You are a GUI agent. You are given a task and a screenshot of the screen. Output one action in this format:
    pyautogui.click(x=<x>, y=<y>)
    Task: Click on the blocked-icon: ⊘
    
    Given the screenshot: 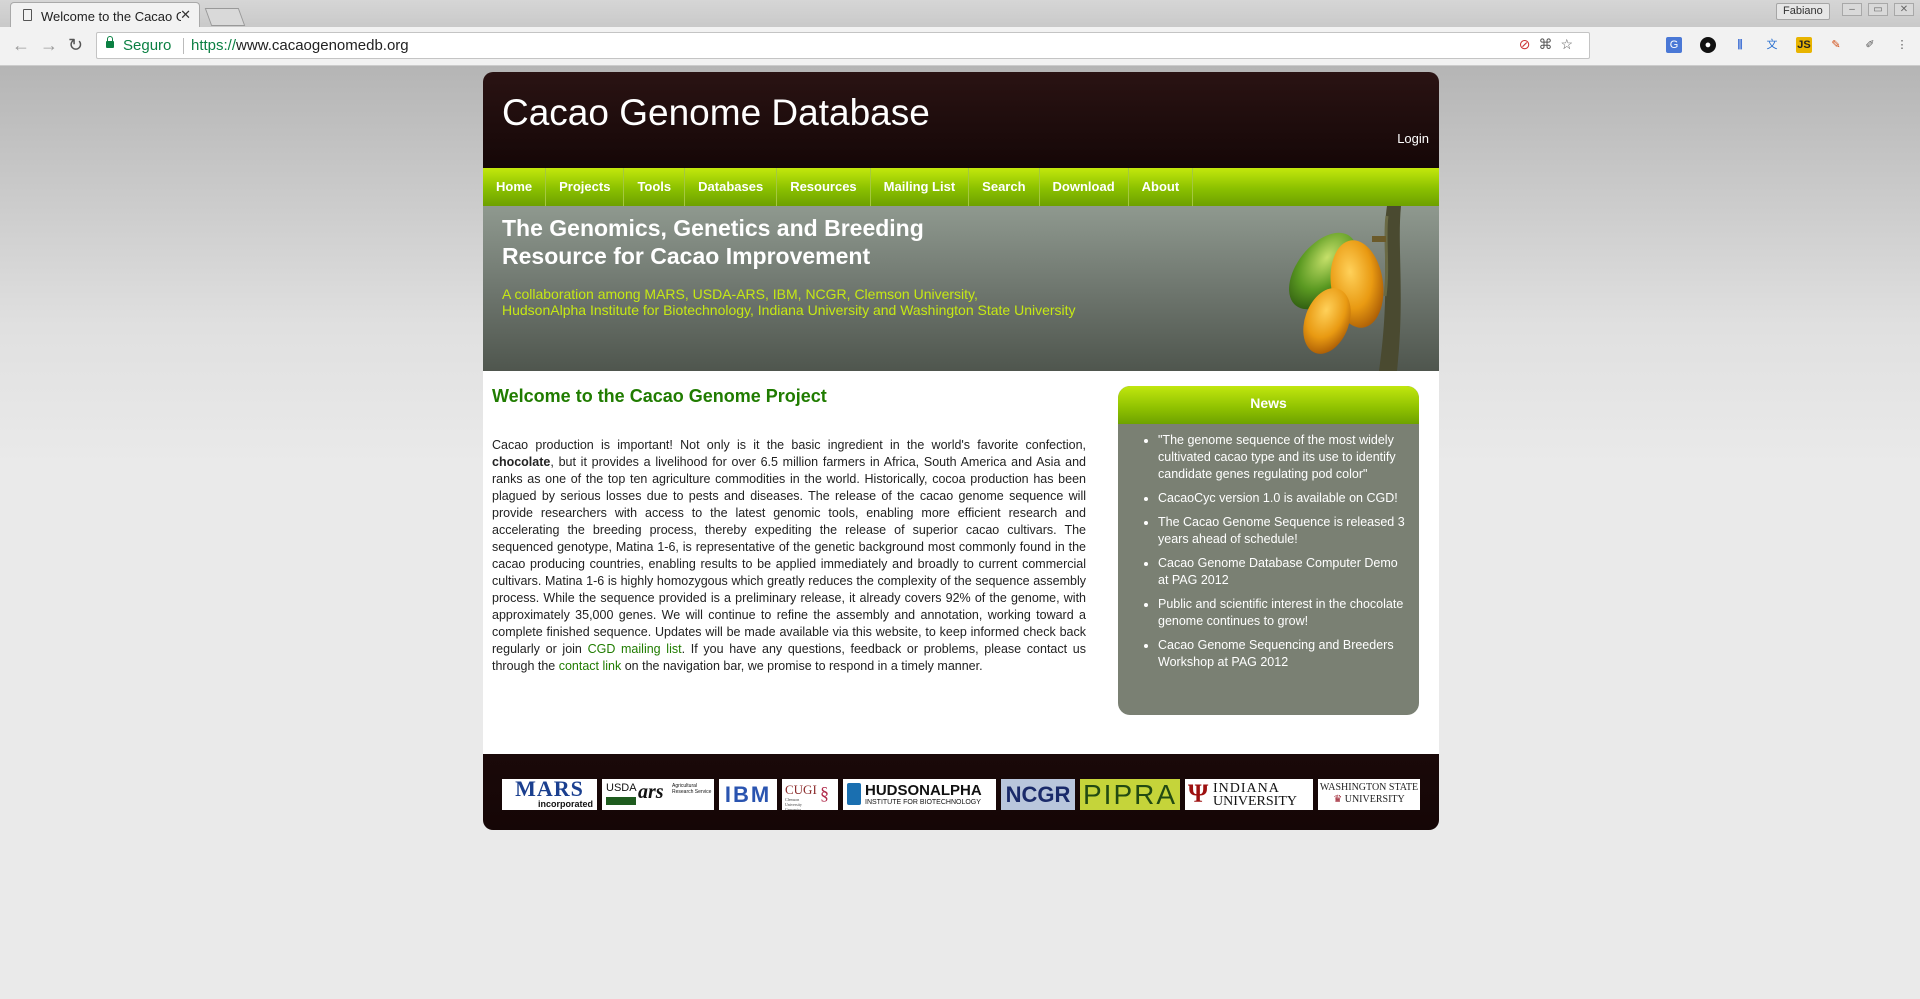 What is the action you would take?
    pyautogui.click(x=1529, y=44)
    